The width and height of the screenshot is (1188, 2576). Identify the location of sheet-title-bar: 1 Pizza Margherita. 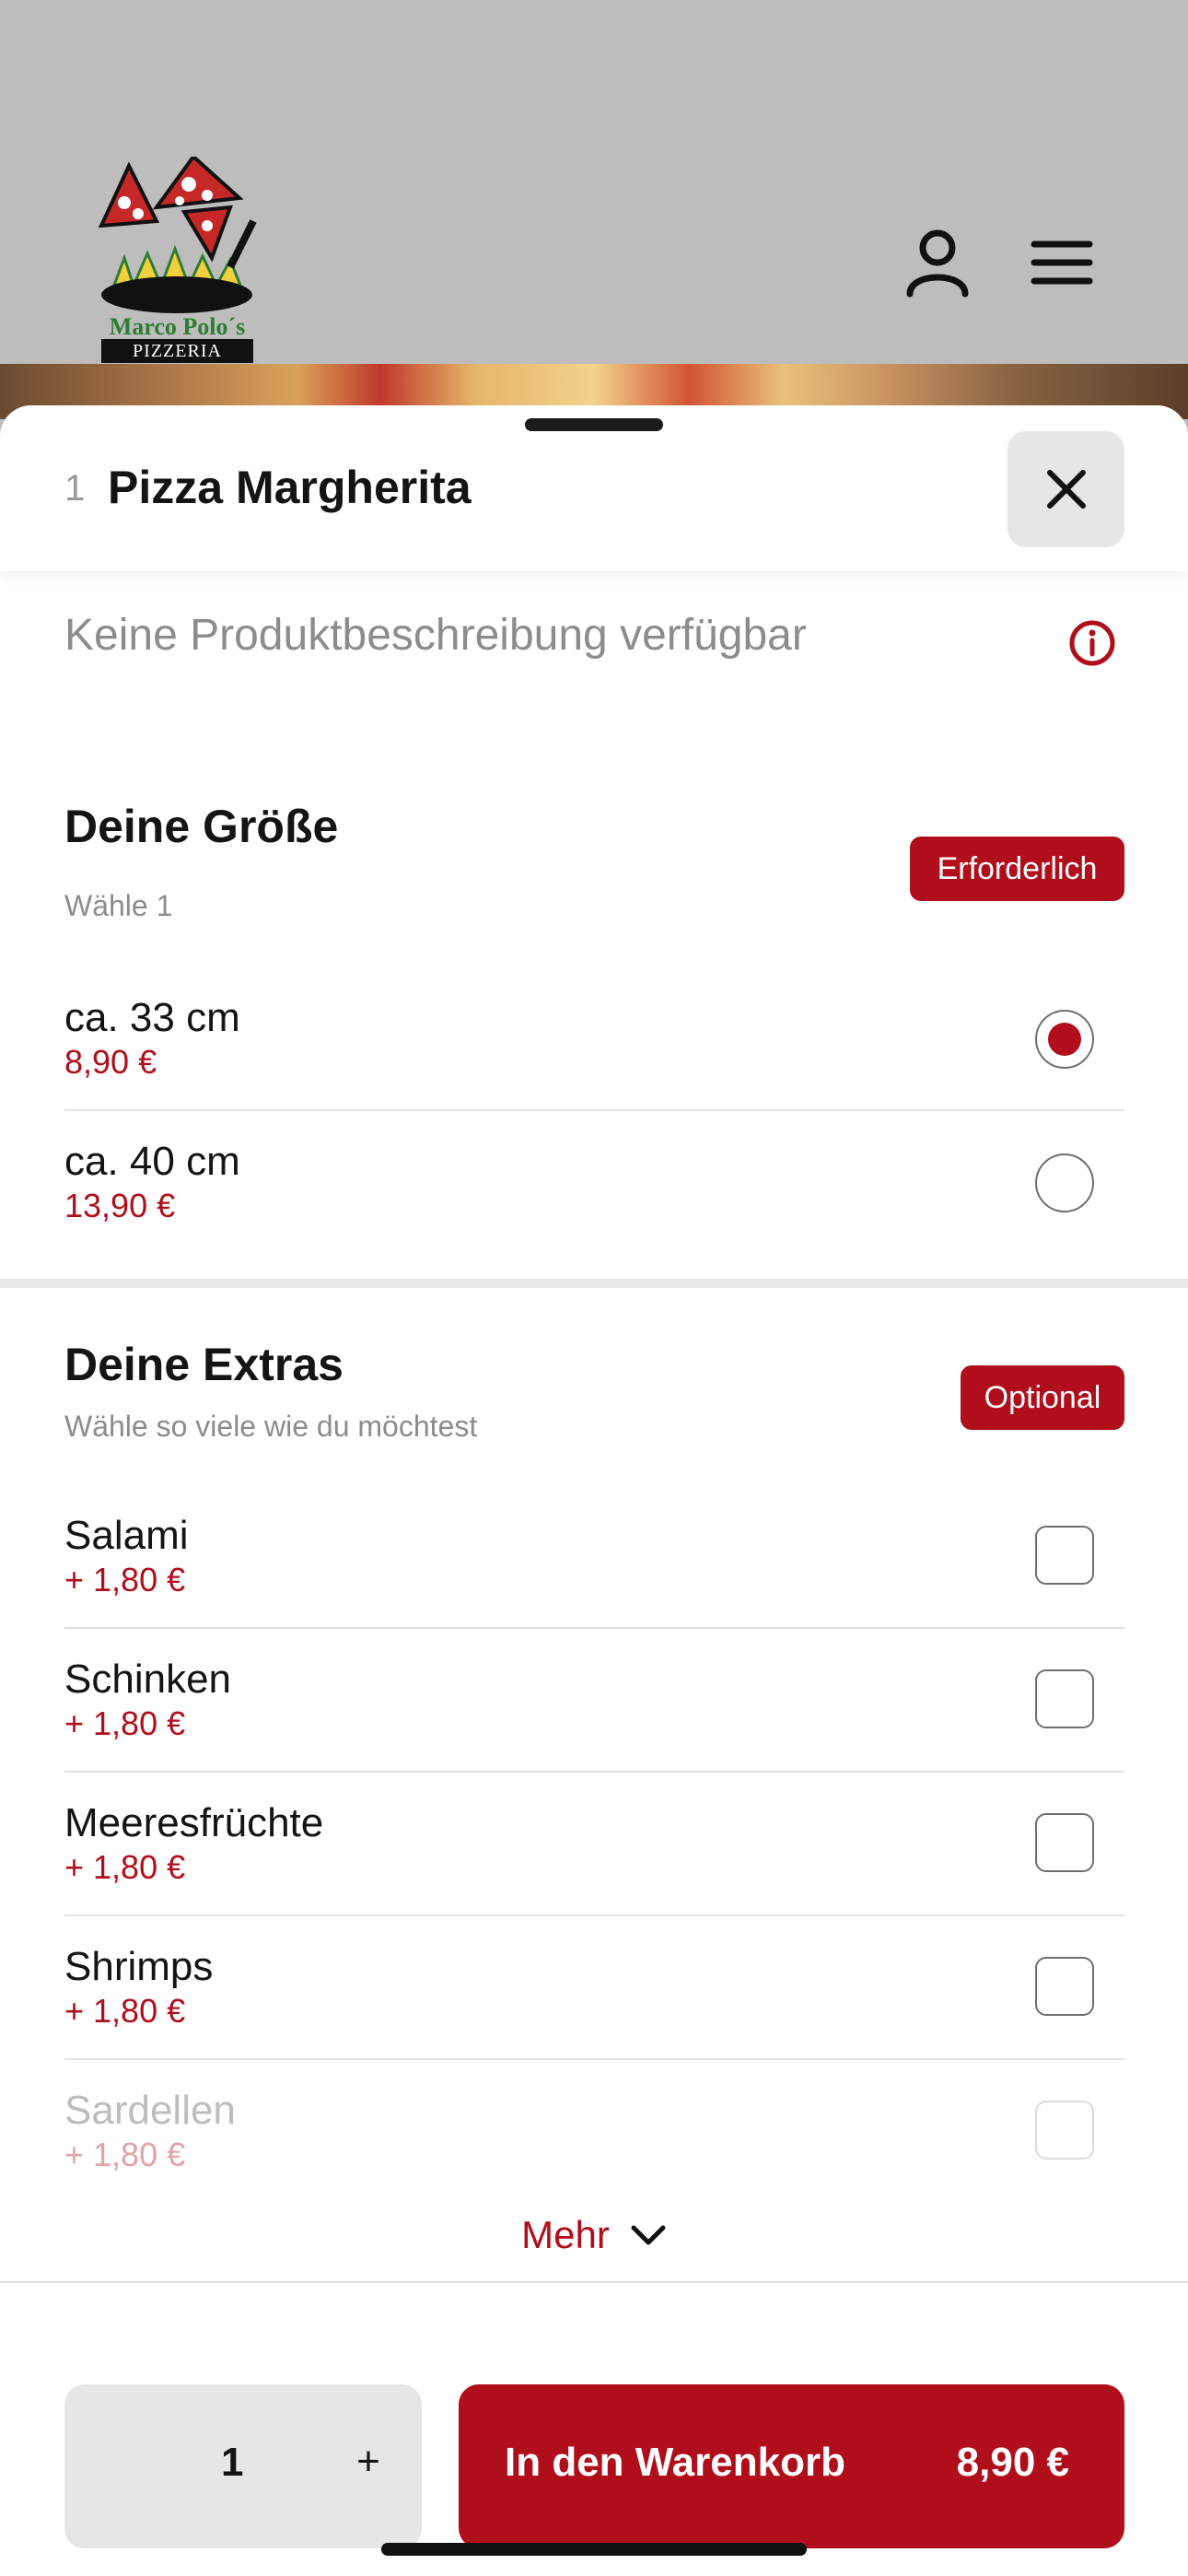
(594, 488).